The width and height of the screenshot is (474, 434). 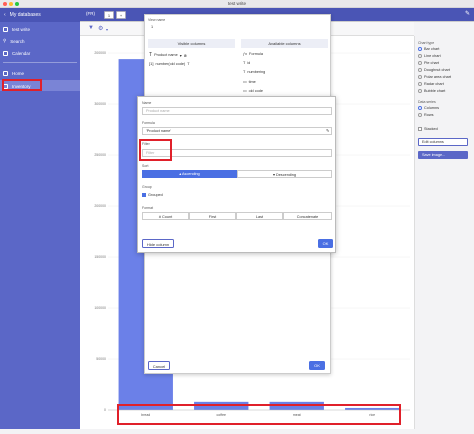 I want to click on y-tick-label: 100000, so click(x=100, y=308).